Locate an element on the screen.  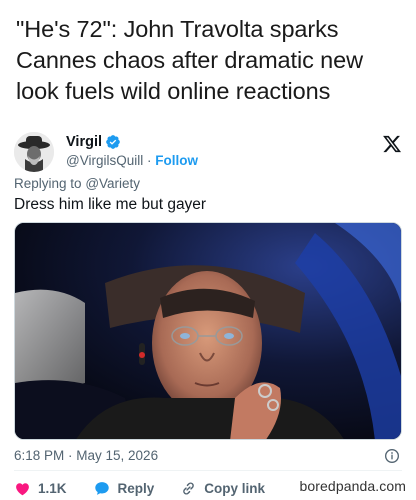
like-count: 1.1K is located at coordinates (52, 488).